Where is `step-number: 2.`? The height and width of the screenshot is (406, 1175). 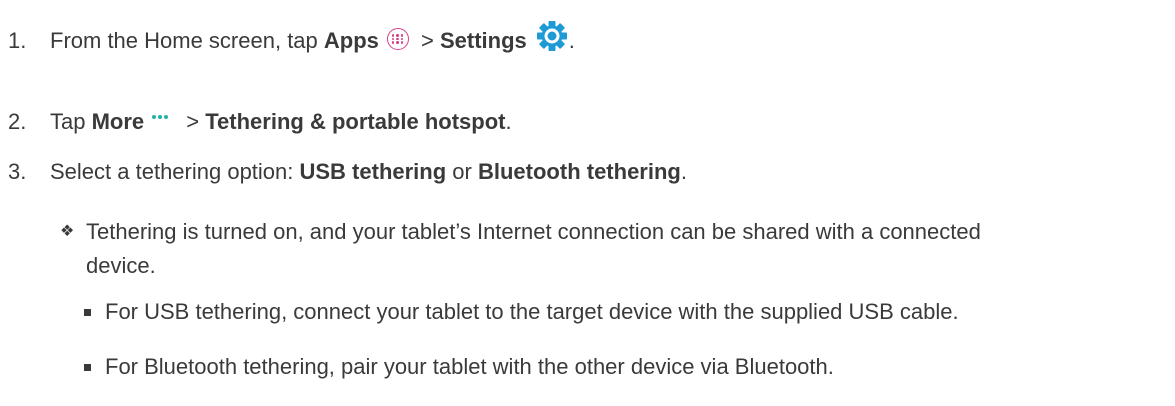
step-number: 2. is located at coordinates (17, 121).